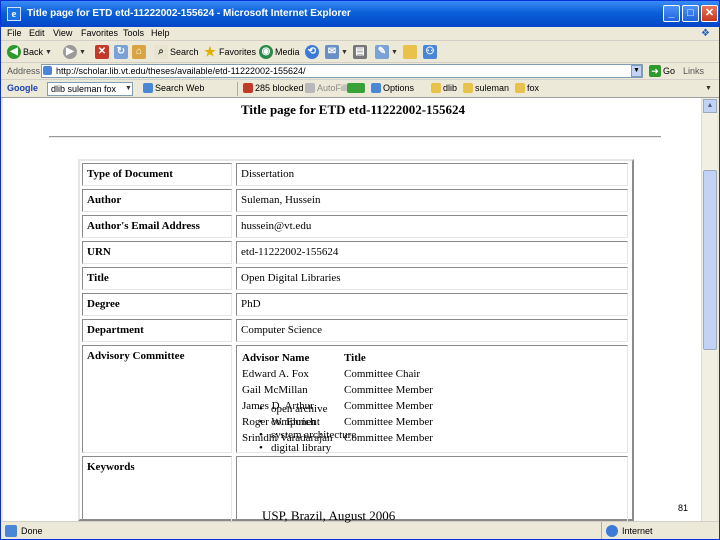  Describe the element at coordinates (24, 71) in the screenshot. I see `address-label: Address` at that location.